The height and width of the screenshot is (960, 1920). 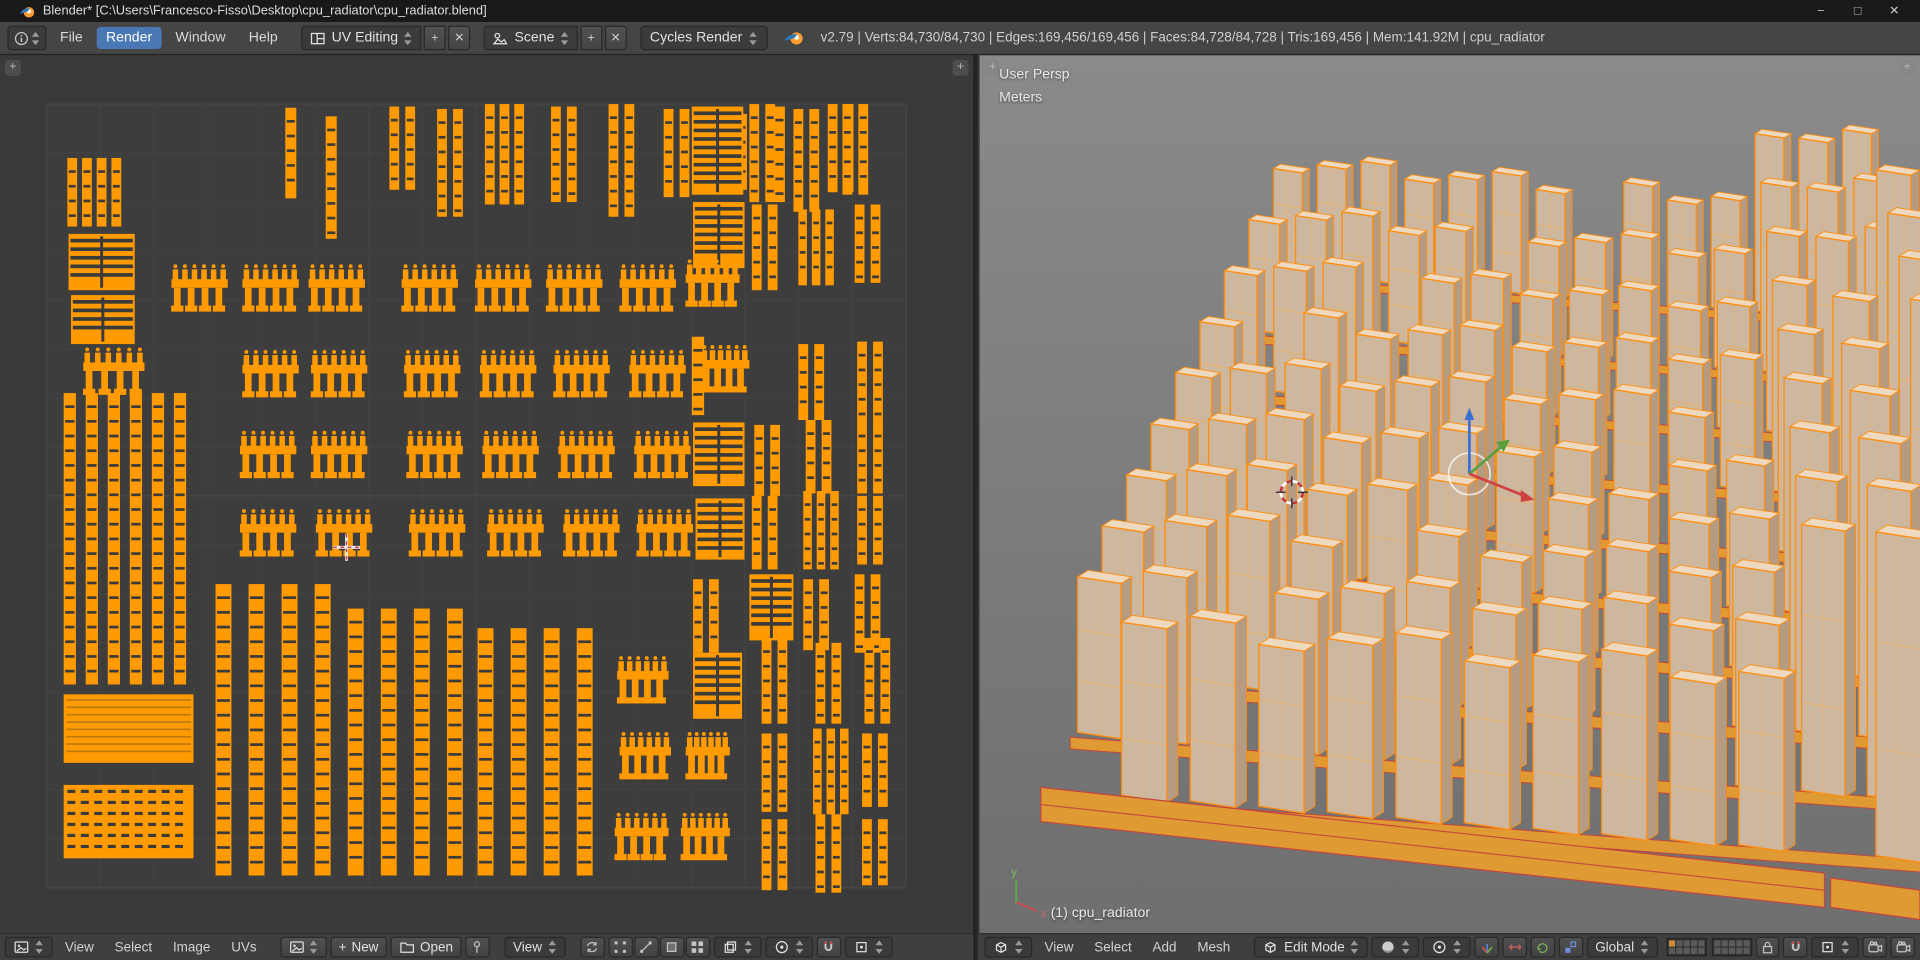 I want to click on edge-select-icon, so click(x=646, y=947).